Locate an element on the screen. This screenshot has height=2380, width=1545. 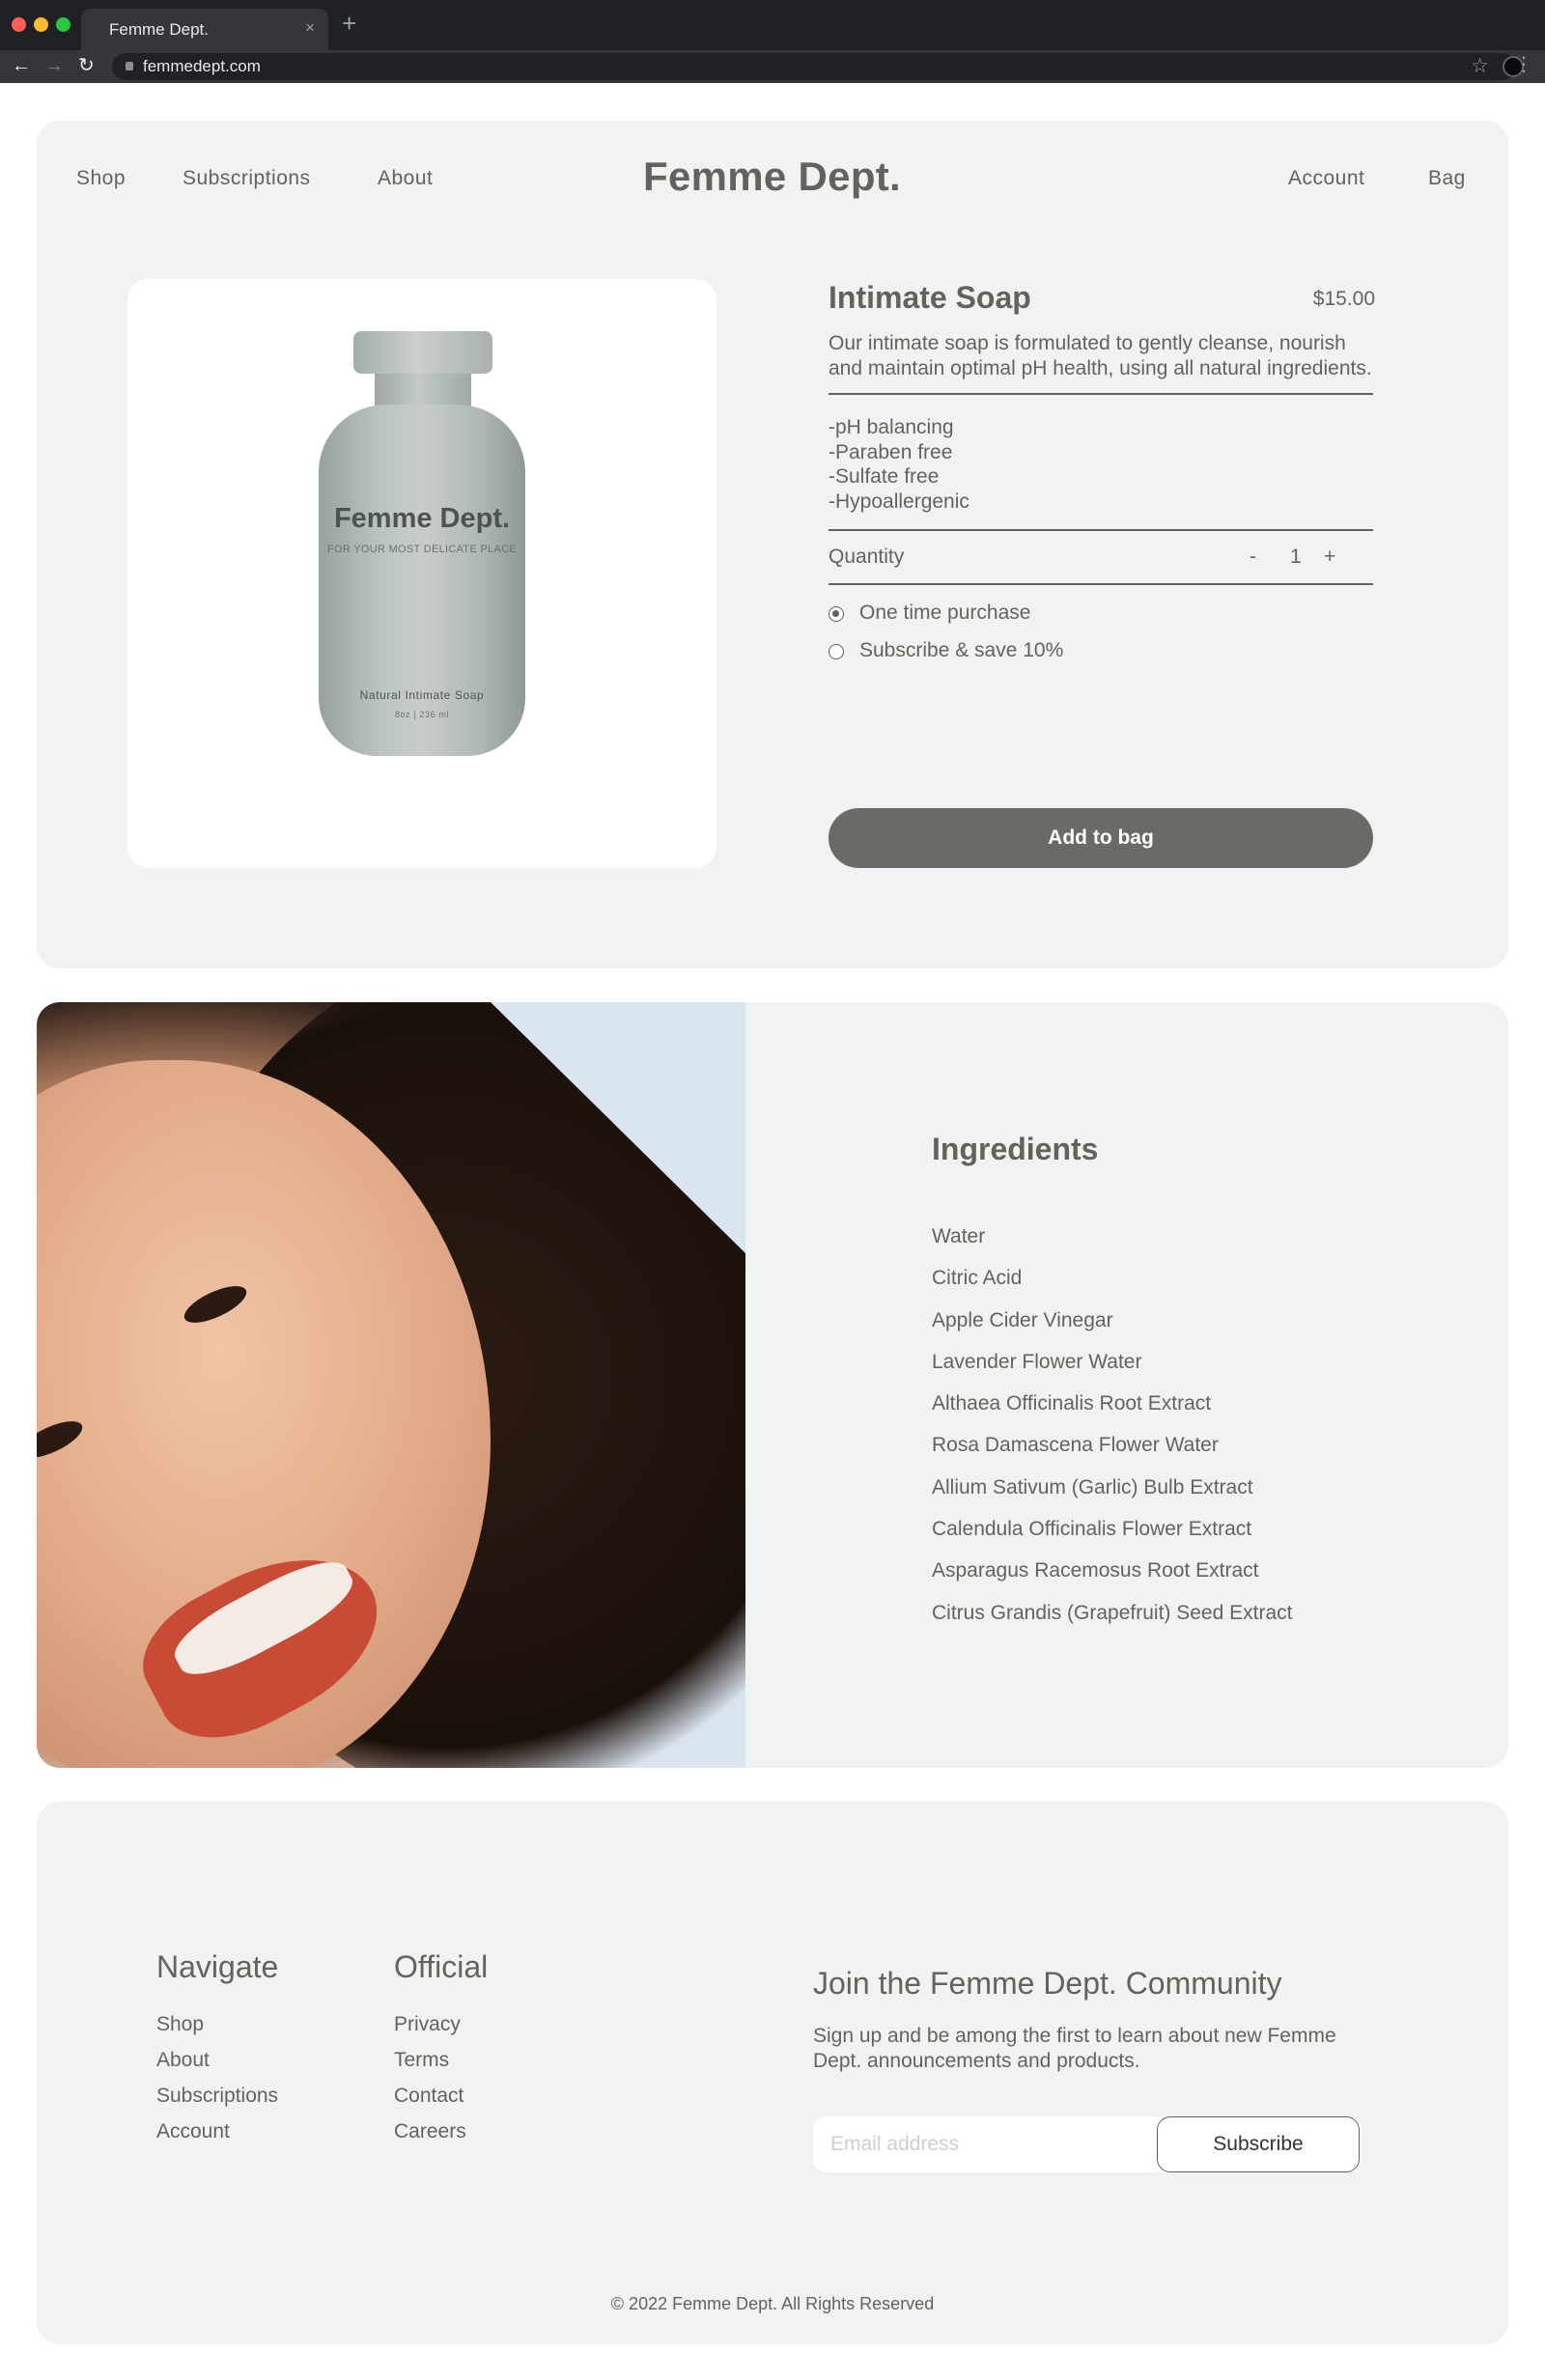
star-icon: ☆ is located at coordinates (1480, 66).